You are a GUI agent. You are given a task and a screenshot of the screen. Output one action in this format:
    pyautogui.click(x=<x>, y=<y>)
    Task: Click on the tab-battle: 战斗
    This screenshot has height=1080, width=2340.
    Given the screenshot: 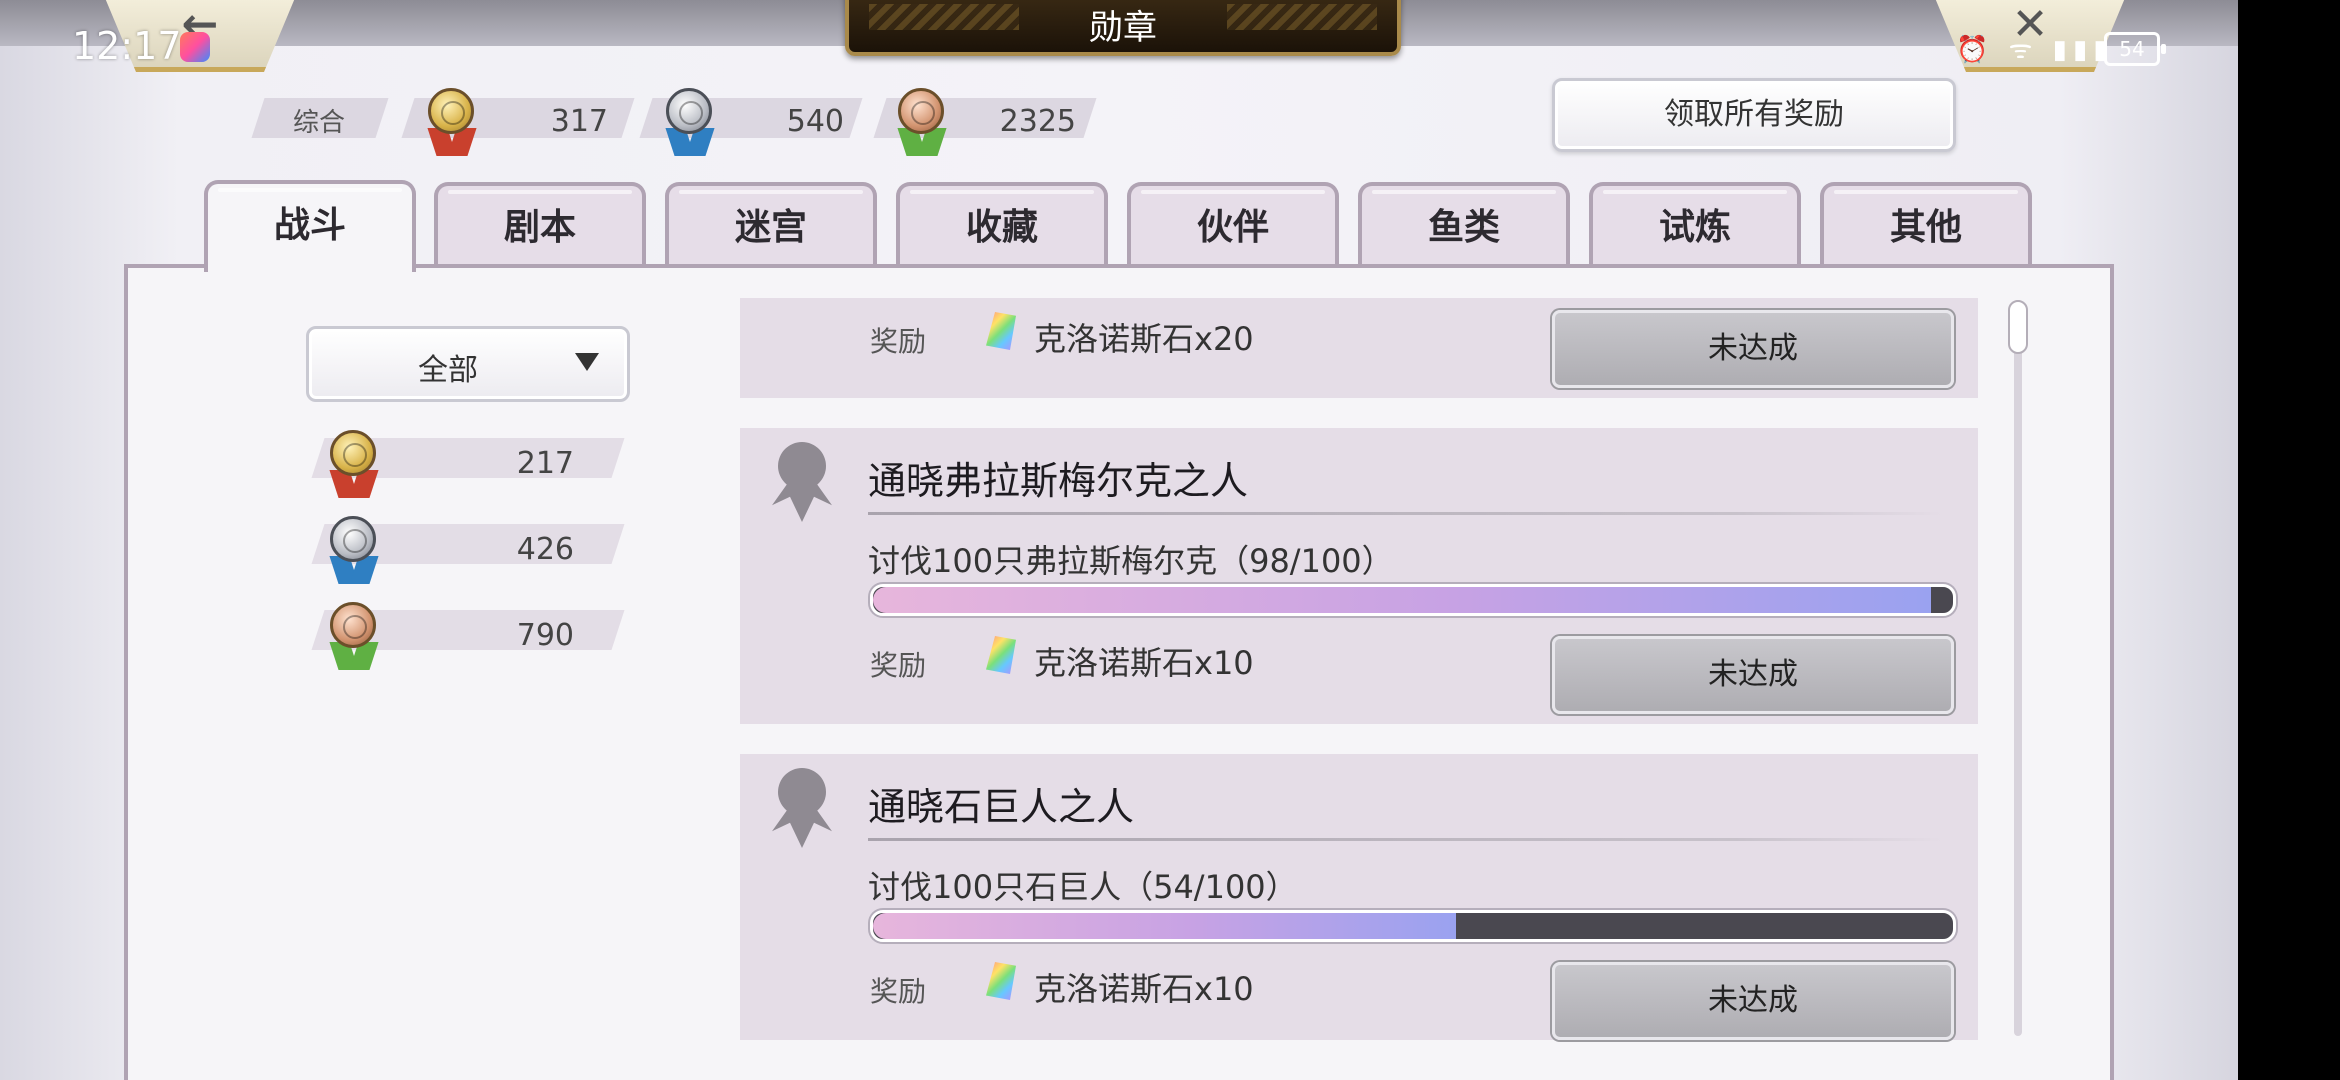 What is the action you would take?
    pyautogui.click(x=310, y=226)
    